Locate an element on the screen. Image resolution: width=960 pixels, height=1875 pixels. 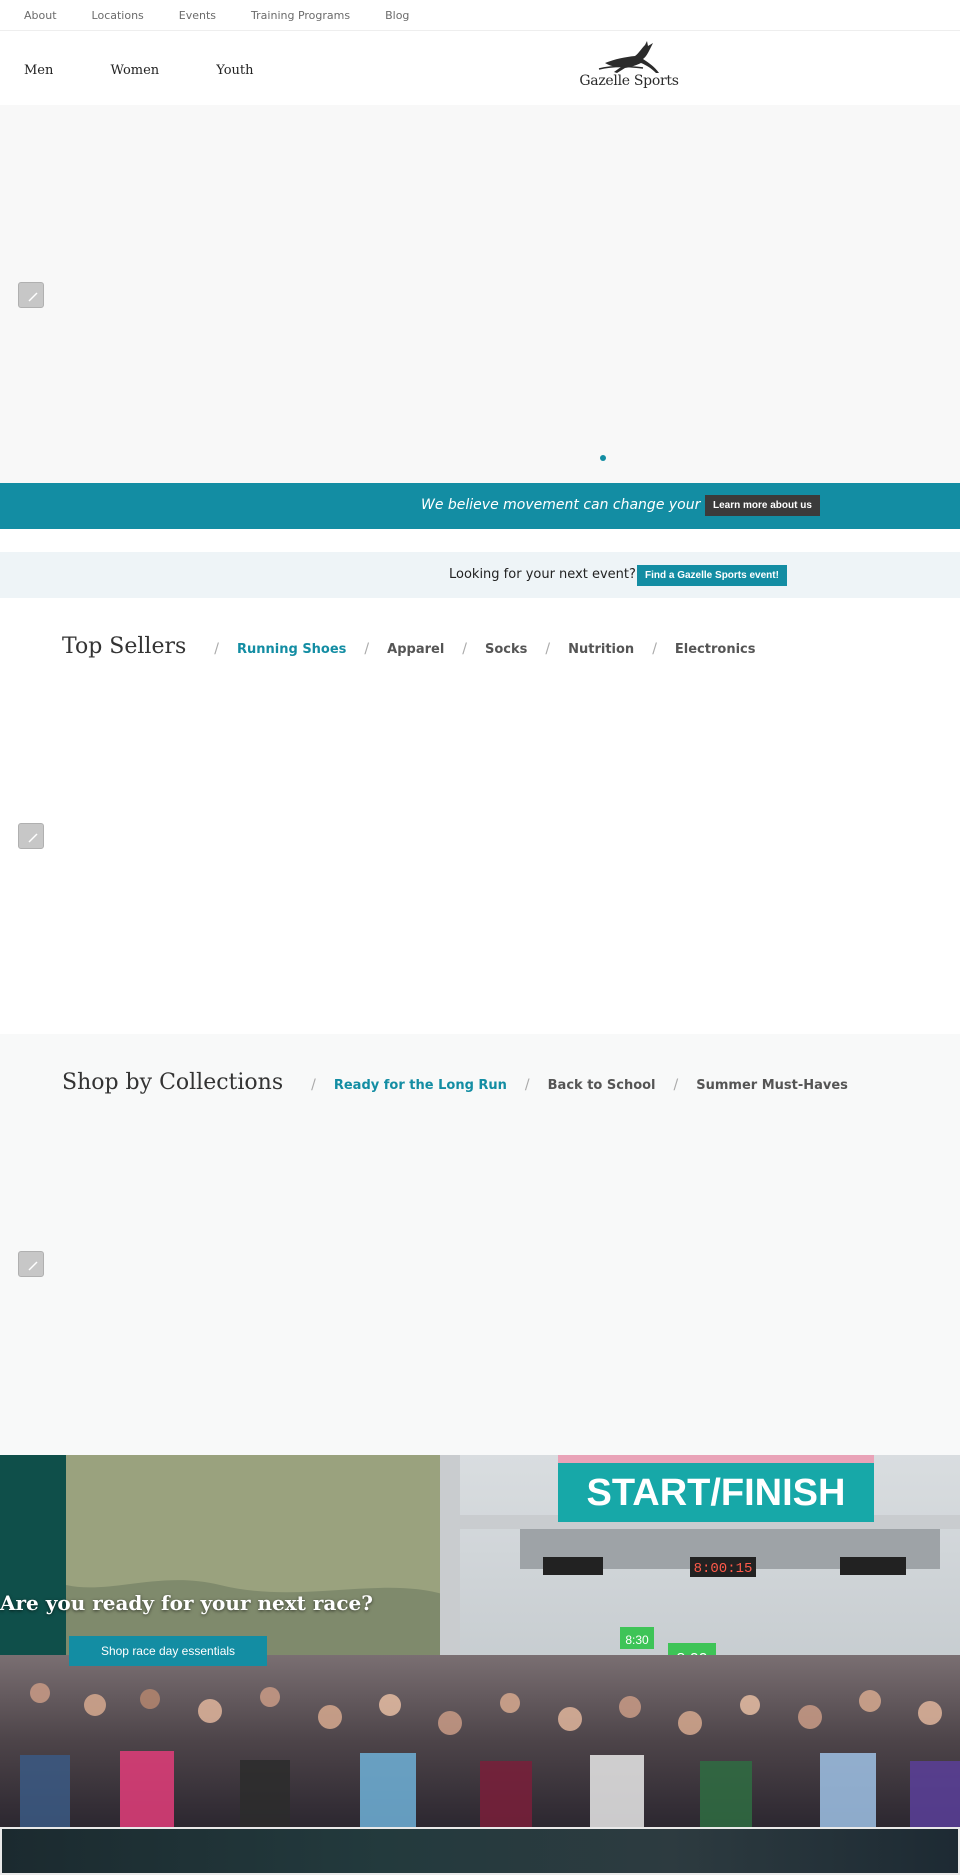
top-sellers-title: Top Sellers is located at coordinates (124, 646).